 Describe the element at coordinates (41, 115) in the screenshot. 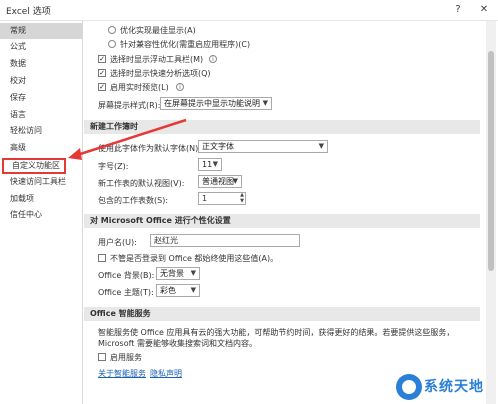

I see `sidebar-item-language: 语言` at that location.